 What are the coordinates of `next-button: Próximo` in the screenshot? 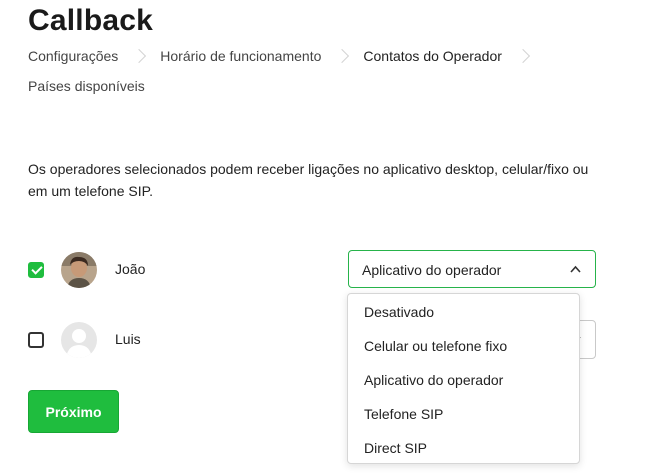 It's located at (73, 411).